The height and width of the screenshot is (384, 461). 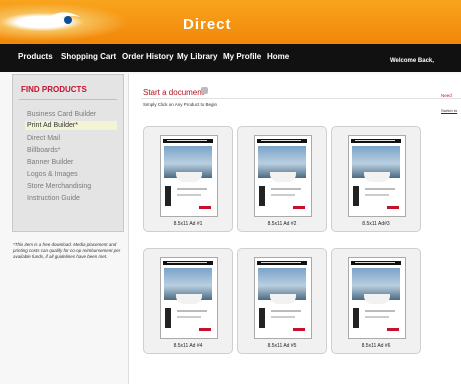 I want to click on product-label: 8.5x11 Ad #1, so click(x=188, y=224).